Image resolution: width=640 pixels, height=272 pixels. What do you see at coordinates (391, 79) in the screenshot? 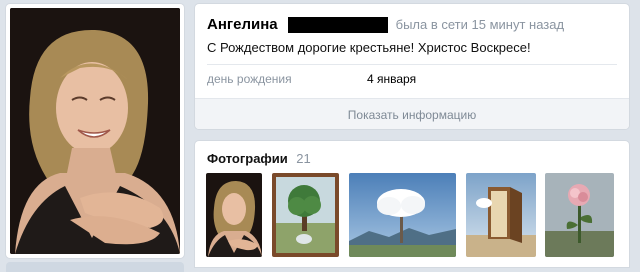
I see `birthday-value: 4 января` at bounding box center [391, 79].